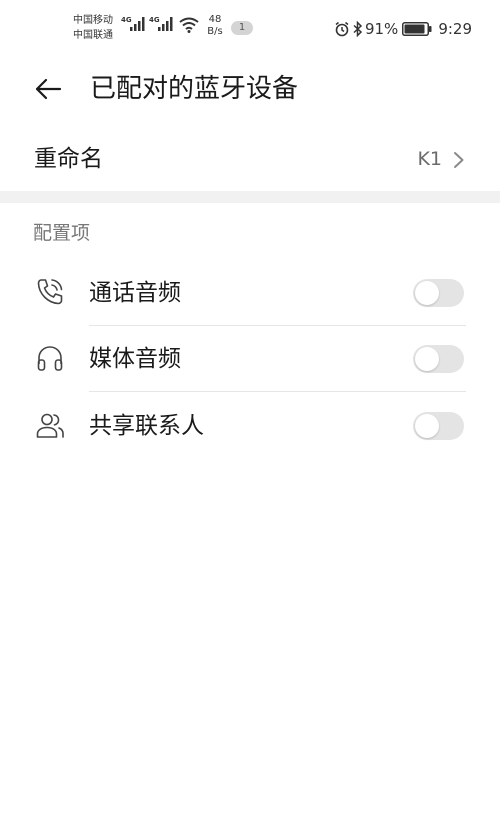 Image resolution: width=500 pixels, height=823 pixels. I want to click on network-speed: 48 B/s, so click(215, 26).